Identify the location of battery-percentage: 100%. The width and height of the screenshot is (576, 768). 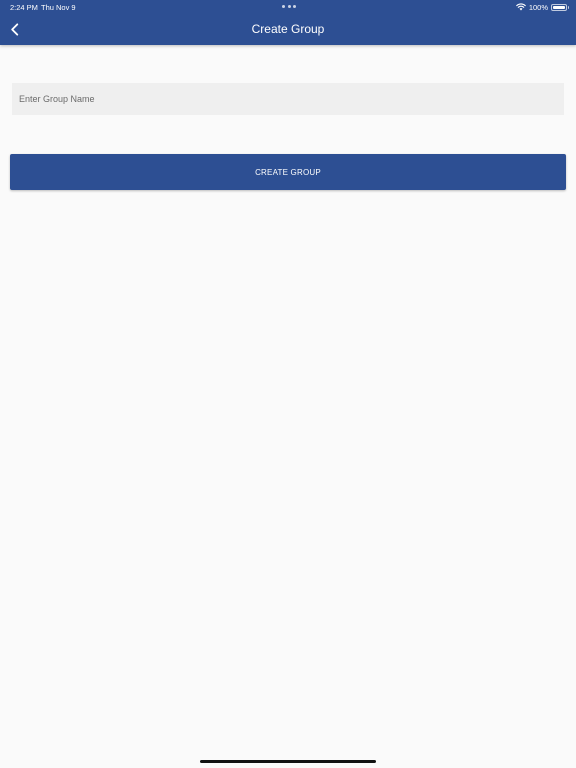
(538, 7).